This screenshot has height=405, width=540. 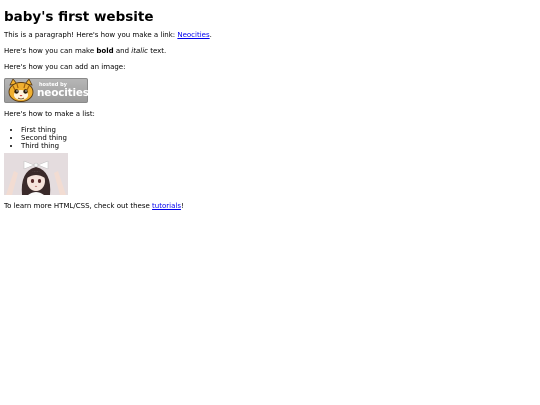 I want to click on italic-text: italic, so click(x=139, y=51).